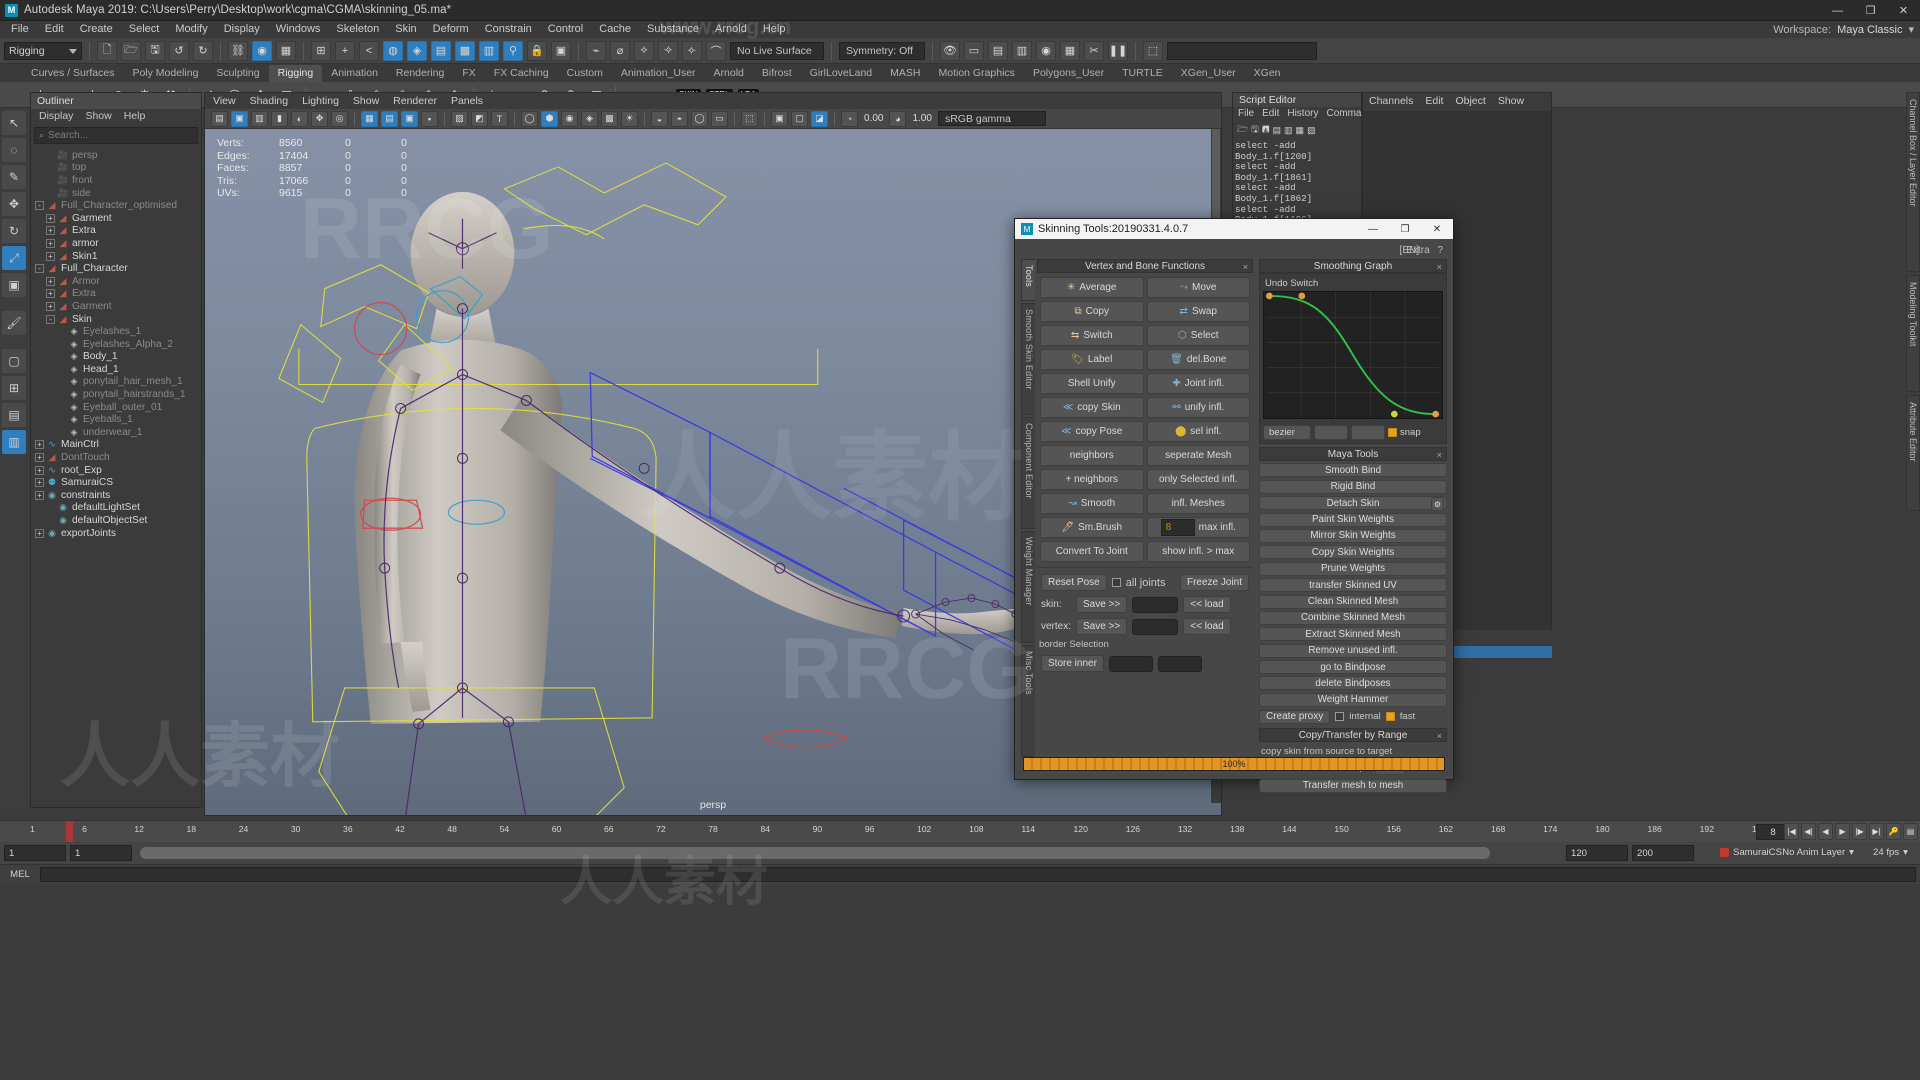 The image size is (1920, 1080). What do you see at coordinates (1198, 383) in the screenshot?
I see `skin-button-joint-infl-: ✚ Joint infl.` at bounding box center [1198, 383].